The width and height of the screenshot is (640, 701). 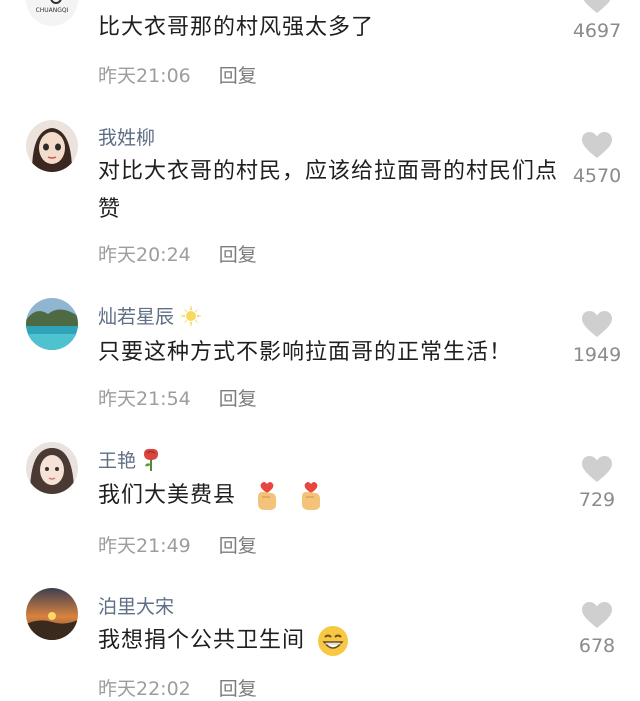 What do you see at coordinates (333, 641) in the screenshot?
I see `grinning-face-emoji-icon` at bounding box center [333, 641].